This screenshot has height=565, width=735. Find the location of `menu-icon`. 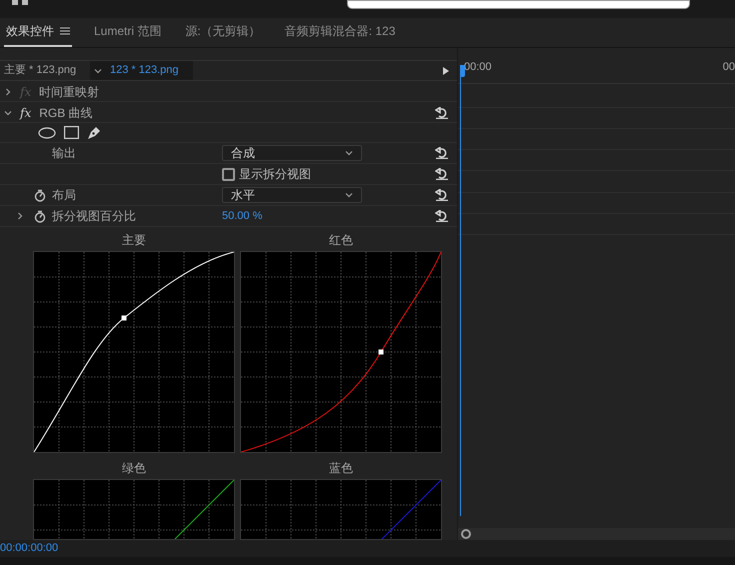

menu-icon is located at coordinates (65, 31).